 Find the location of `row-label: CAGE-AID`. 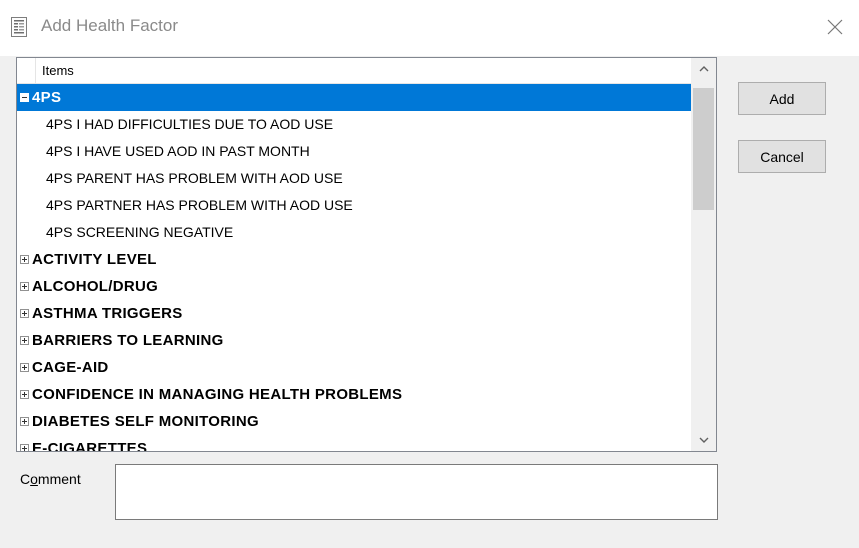

row-label: CAGE-AID is located at coordinates (70, 367).